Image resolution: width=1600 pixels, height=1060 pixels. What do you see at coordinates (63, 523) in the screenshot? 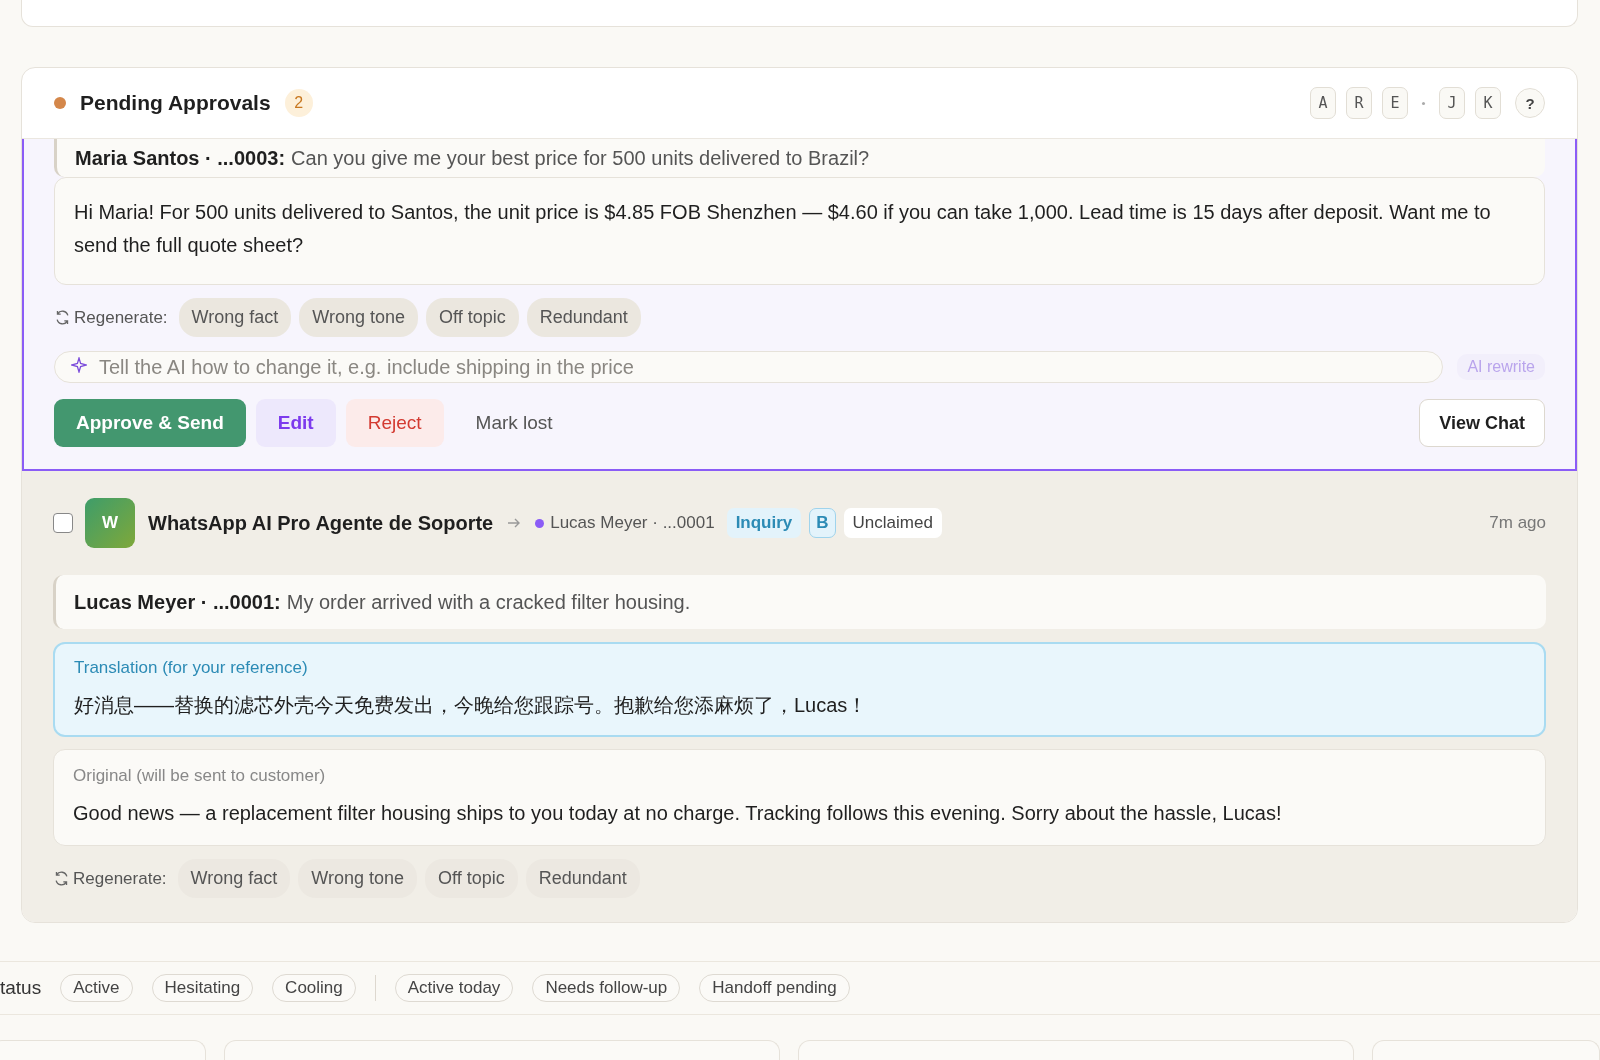
I see `checkbox` at bounding box center [63, 523].